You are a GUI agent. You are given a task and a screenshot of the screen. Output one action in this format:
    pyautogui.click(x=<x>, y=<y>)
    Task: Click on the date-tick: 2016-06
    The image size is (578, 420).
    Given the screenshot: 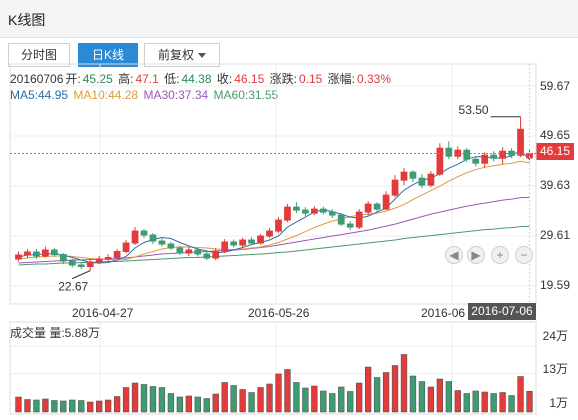 What is the action you would take?
    pyautogui.click(x=443, y=313)
    